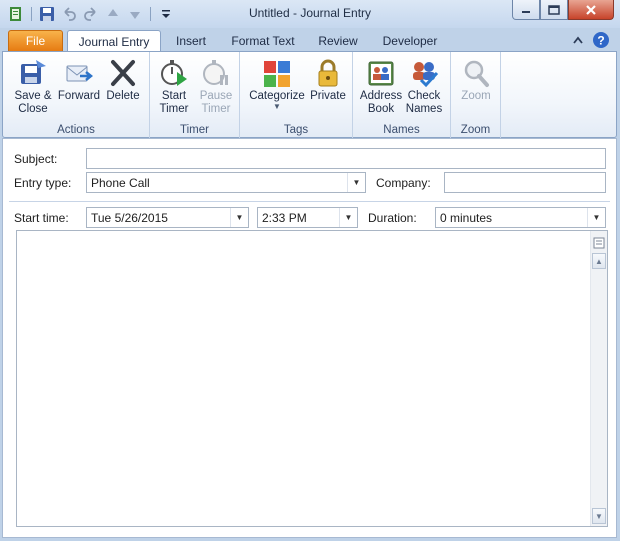 The image size is (620, 541). Describe the element at coordinates (123, 96) in the screenshot. I see `delete-label: Delete` at that location.